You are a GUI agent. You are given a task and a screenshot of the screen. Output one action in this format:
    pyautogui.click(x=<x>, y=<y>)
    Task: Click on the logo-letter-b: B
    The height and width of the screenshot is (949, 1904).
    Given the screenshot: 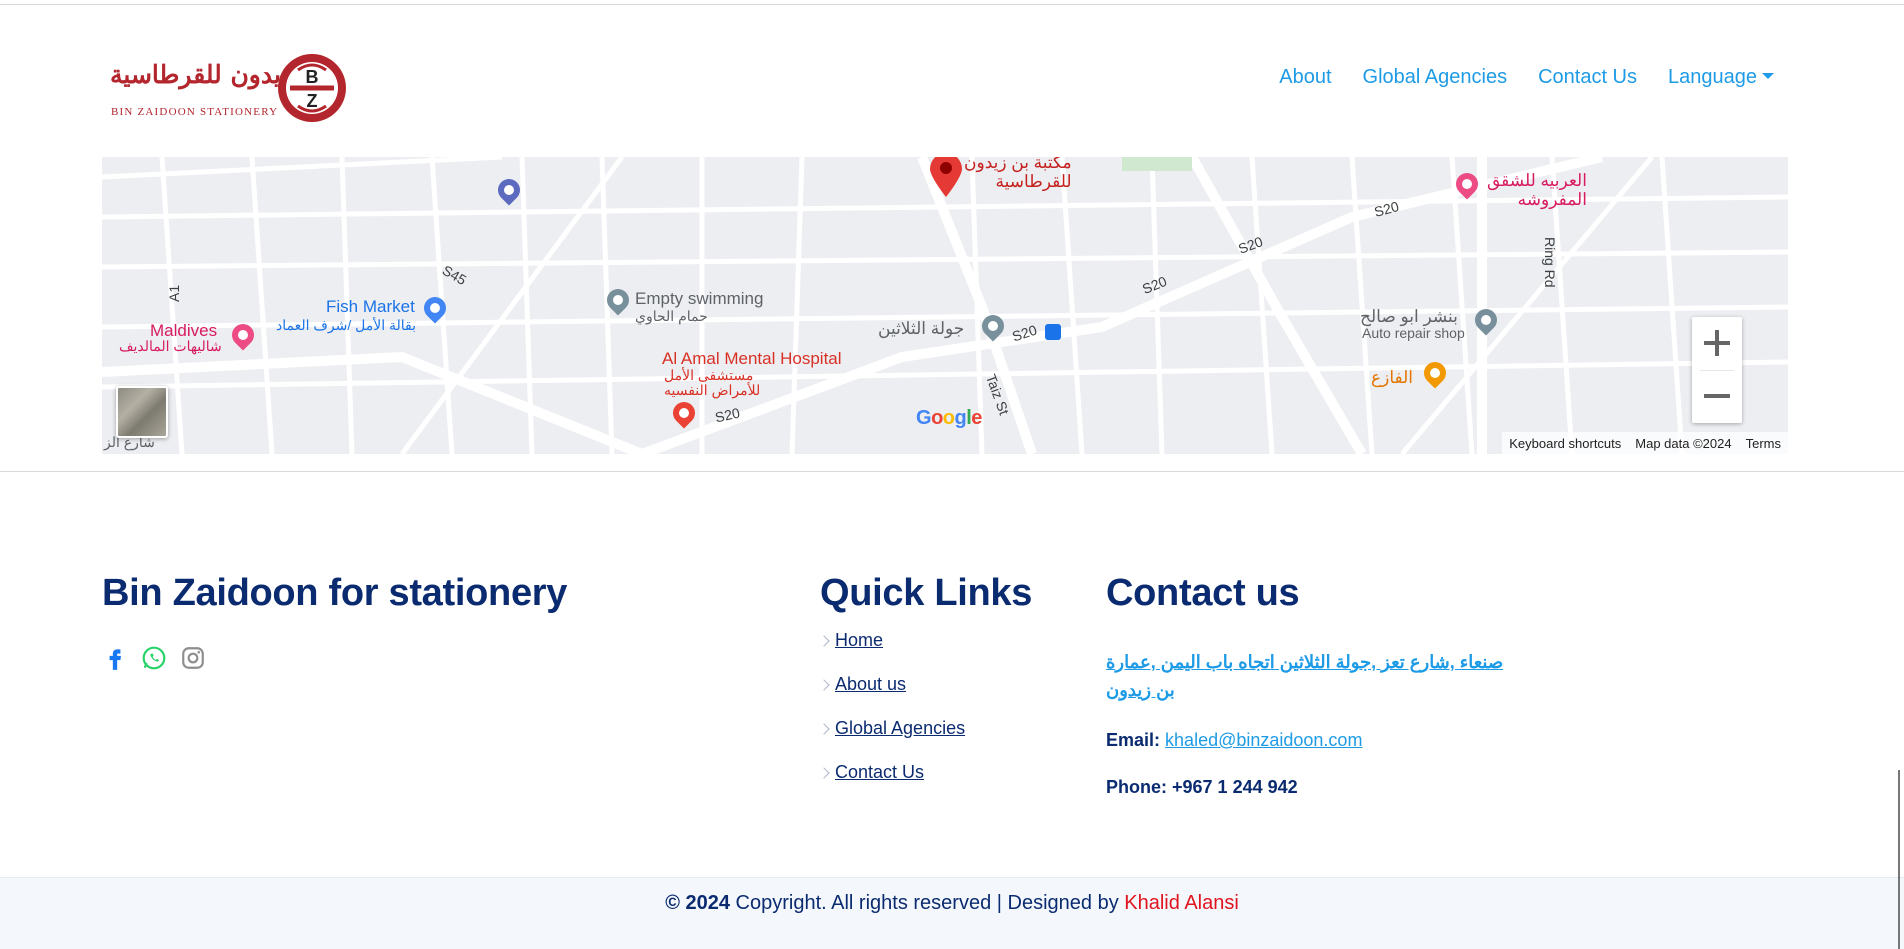 What is the action you would take?
    pyautogui.click(x=312, y=77)
    